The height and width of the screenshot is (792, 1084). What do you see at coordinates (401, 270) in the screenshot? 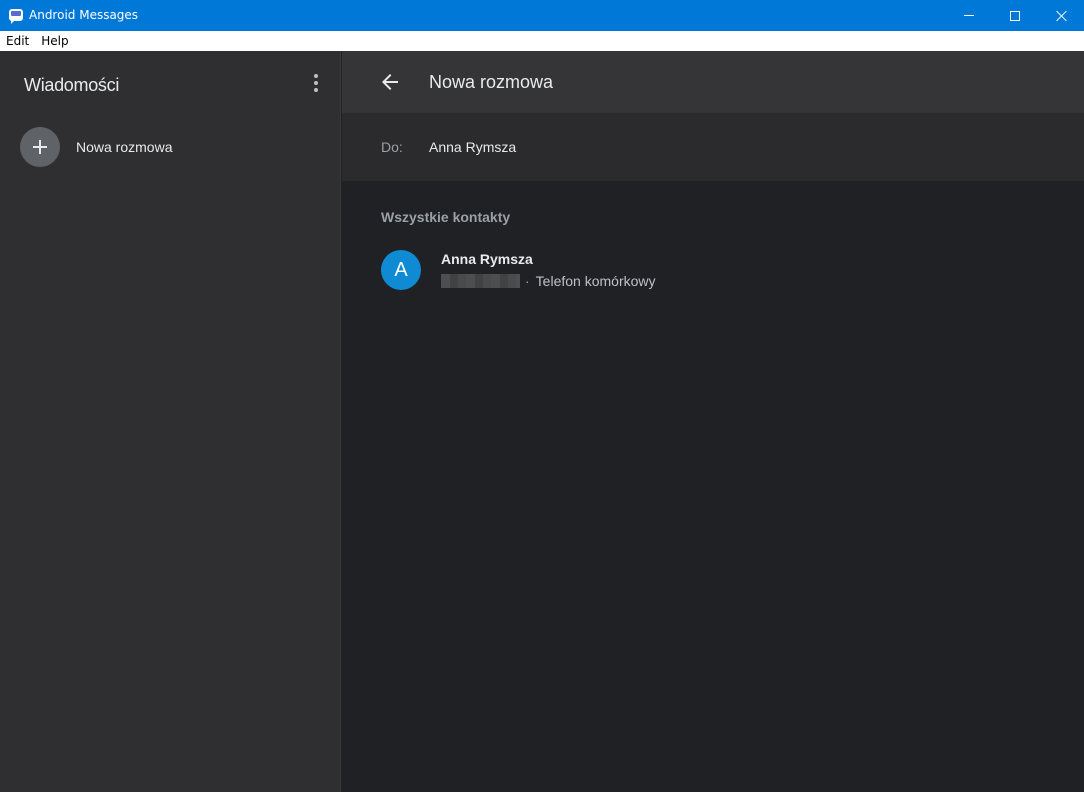
I see `avatar: A` at bounding box center [401, 270].